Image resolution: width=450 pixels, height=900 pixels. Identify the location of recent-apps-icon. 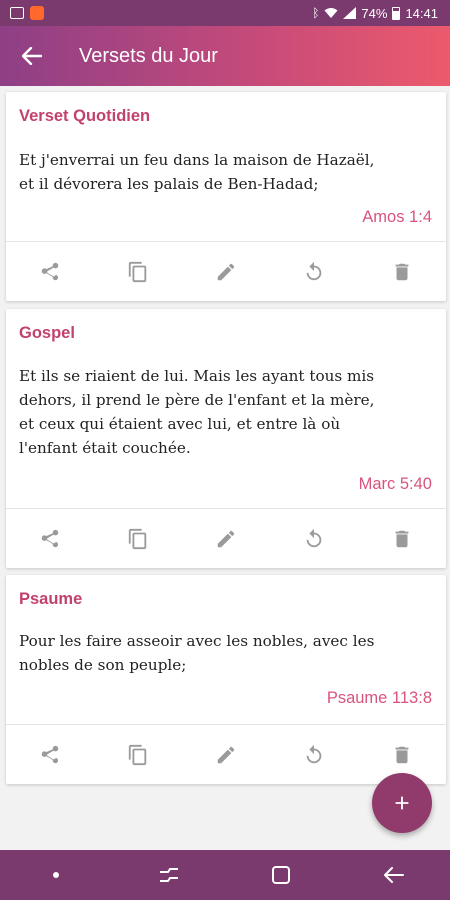
(168, 875).